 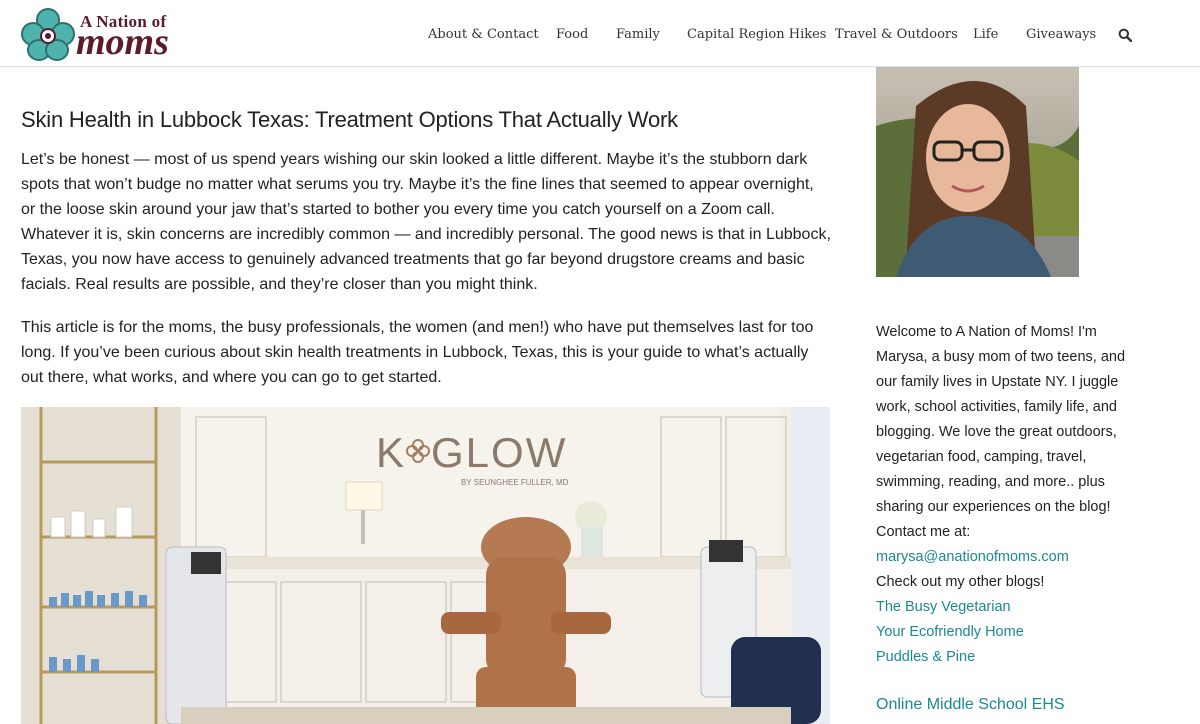 I want to click on bio-line: our family lives in Upstate NY. I juggle, so click(x=997, y=382).